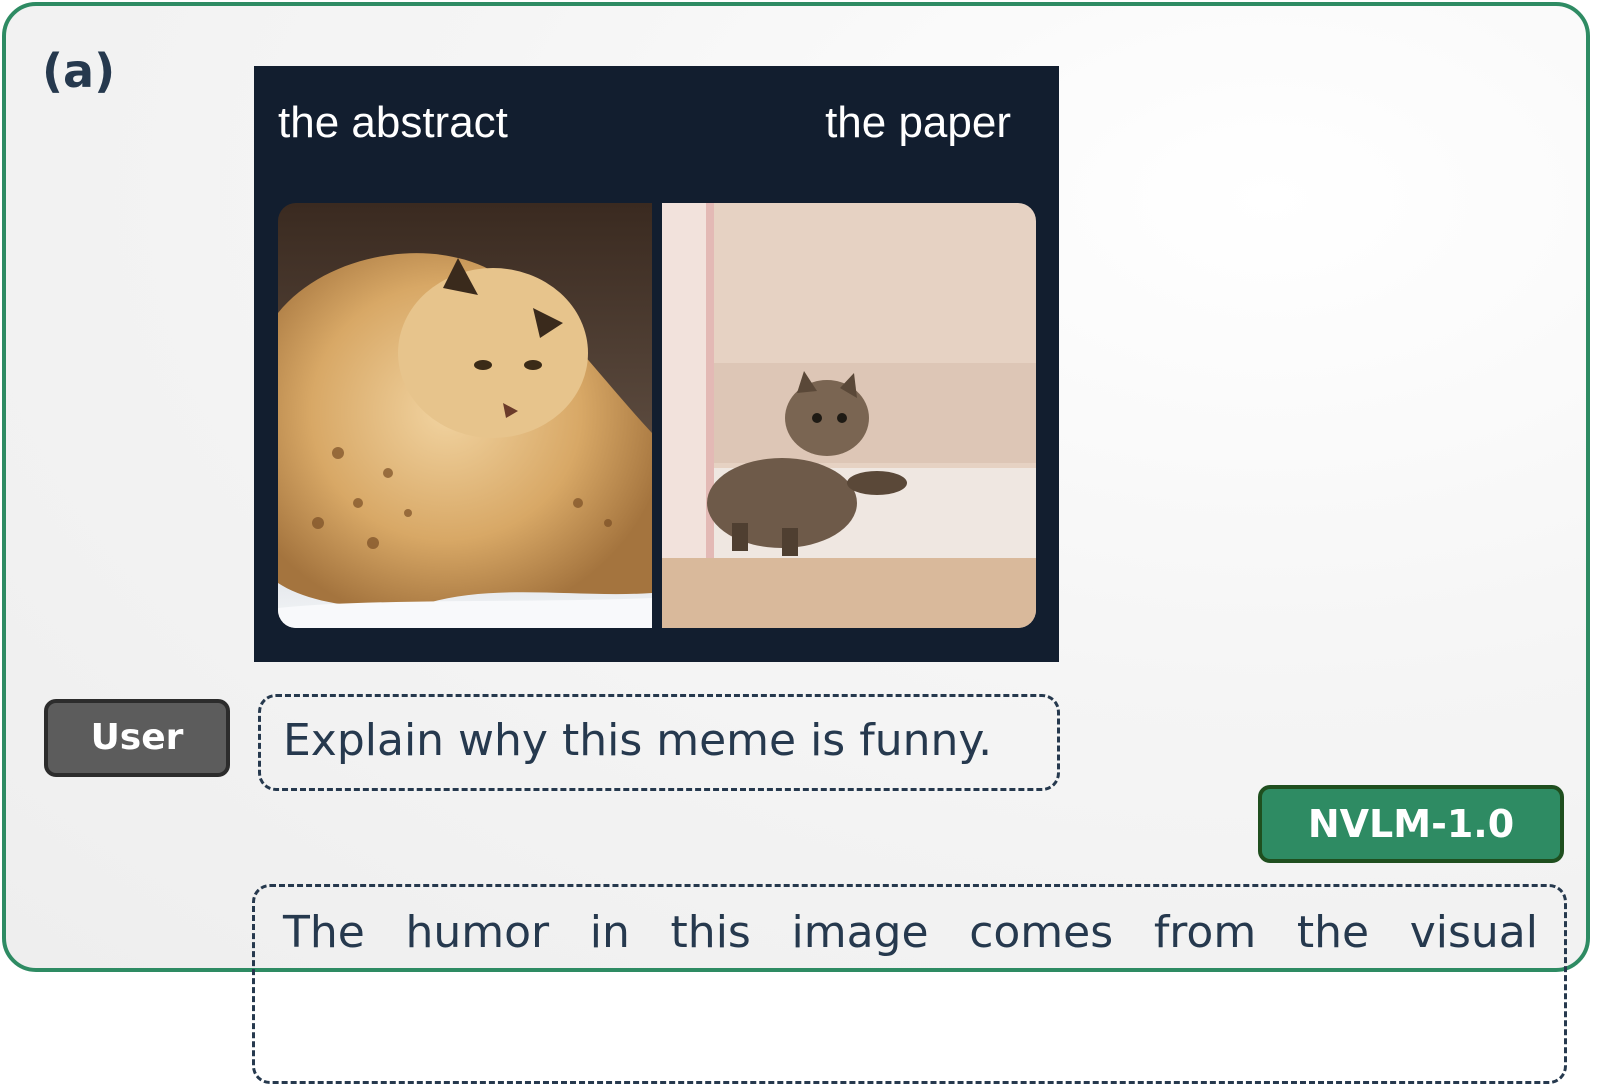 This screenshot has width=1600, height=1084. Describe the element at coordinates (1411, 824) in the screenshot. I see `model-badge: NVLM-1.0` at that location.